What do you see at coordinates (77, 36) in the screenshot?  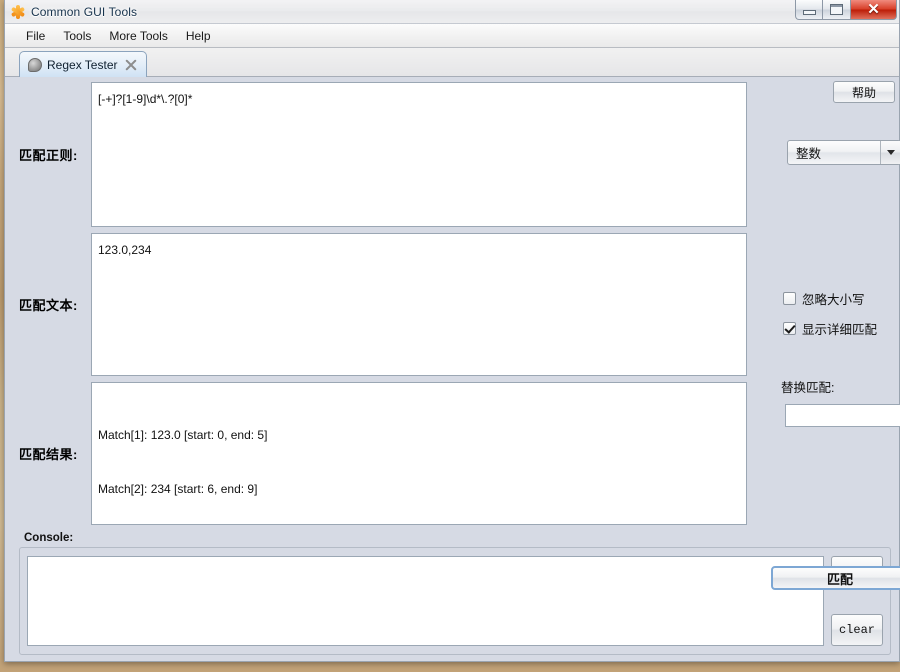 I see `menu-item-tools: Tools` at bounding box center [77, 36].